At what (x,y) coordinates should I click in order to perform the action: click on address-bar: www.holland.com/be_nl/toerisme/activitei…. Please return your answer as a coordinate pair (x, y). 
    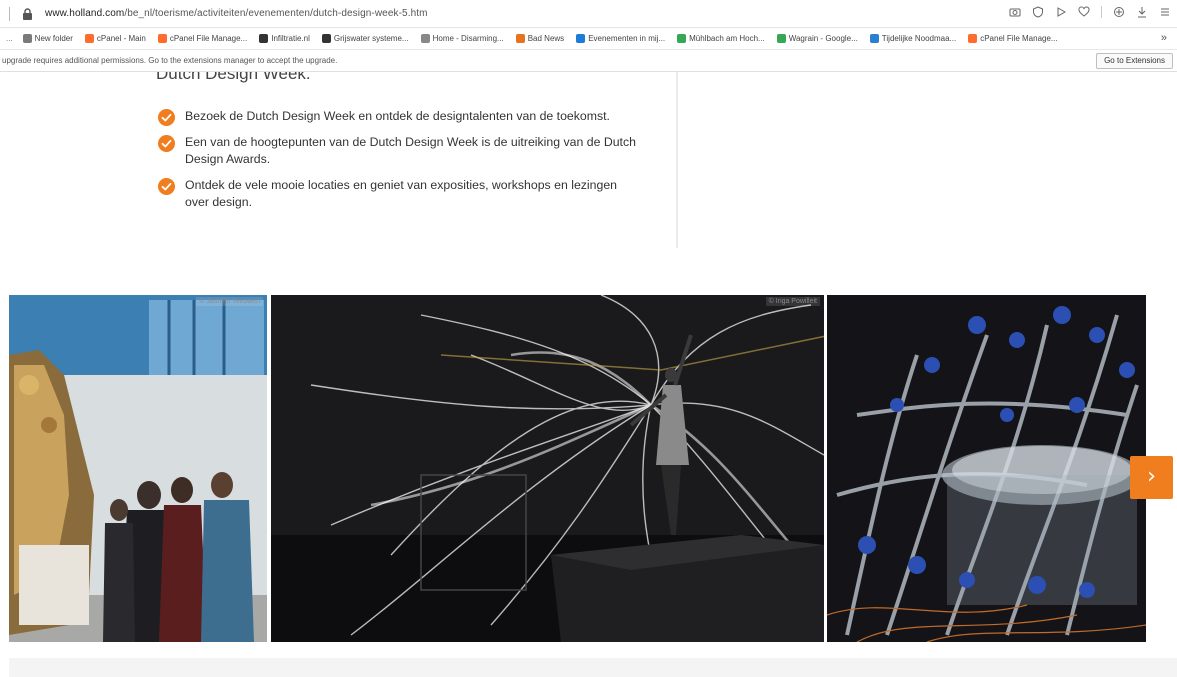
    Looking at the image, I should click on (588, 14).